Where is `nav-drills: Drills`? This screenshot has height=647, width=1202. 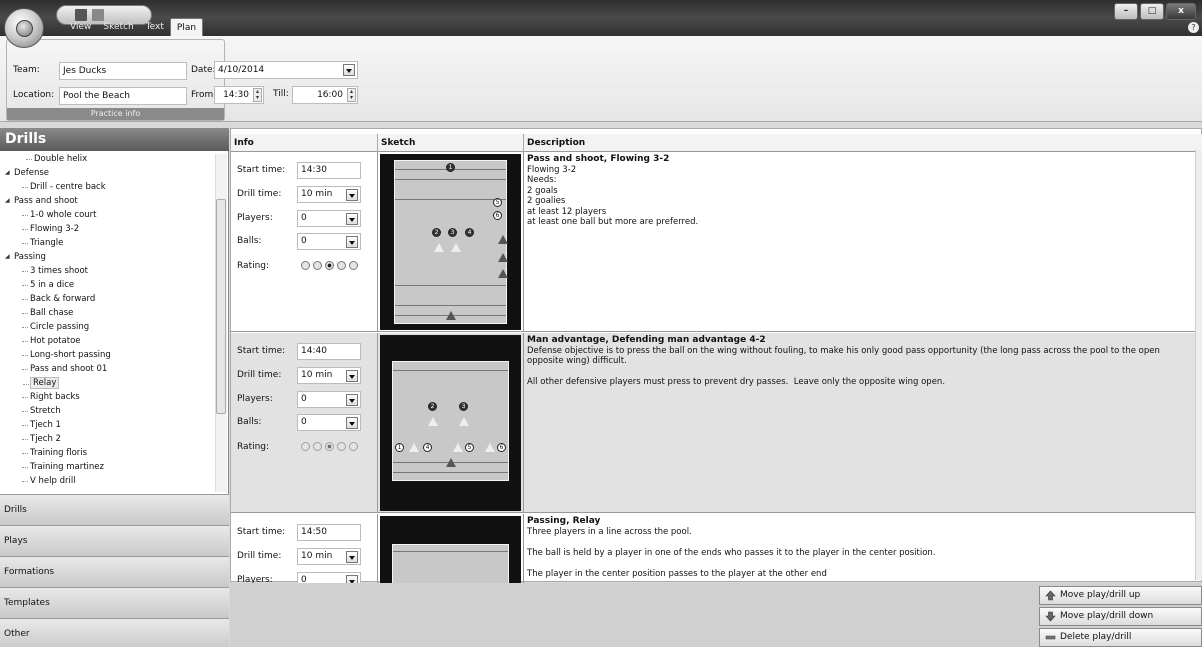
nav-drills: Drills is located at coordinates (114, 509).